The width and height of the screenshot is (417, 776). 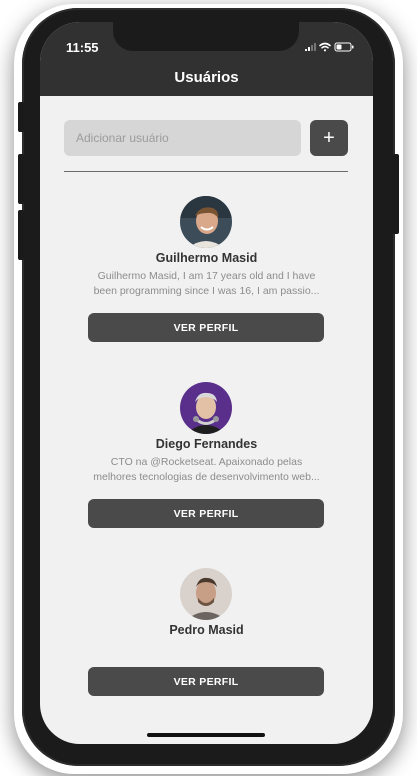 What do you see at coordinates (206, 258) in the screenshot?
I see `user-name: Guilhermo Masid` at bounding box center [206, 258].